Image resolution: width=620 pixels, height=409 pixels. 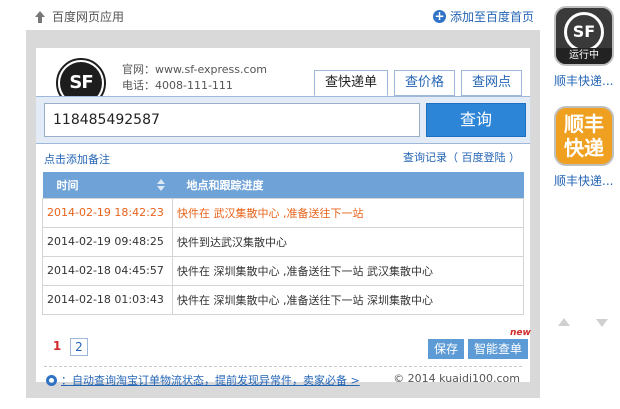 What do you see at coordinates (107, 299) in the screenshot?
I see `row-time: 2014-02-18 01:03:43` at bounding box center [107, 299].